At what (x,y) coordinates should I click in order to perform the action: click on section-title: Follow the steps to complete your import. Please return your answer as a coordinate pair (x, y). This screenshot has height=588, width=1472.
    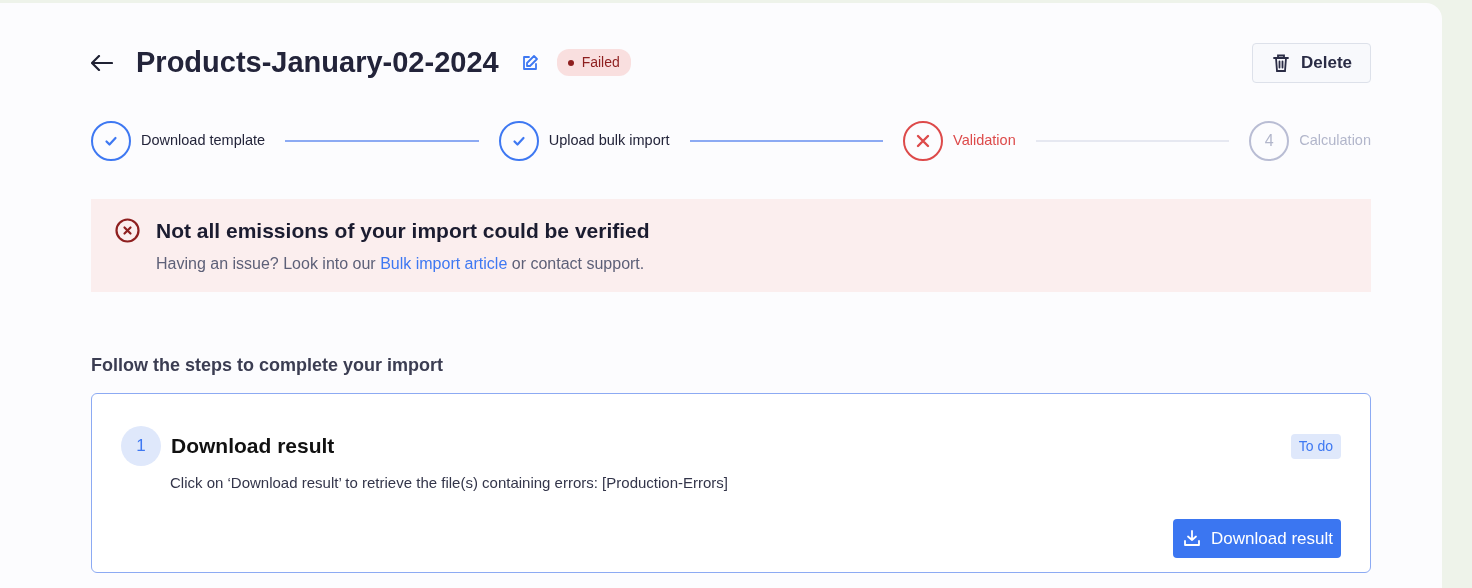
    Looking at the image, I should click on (268, 365).